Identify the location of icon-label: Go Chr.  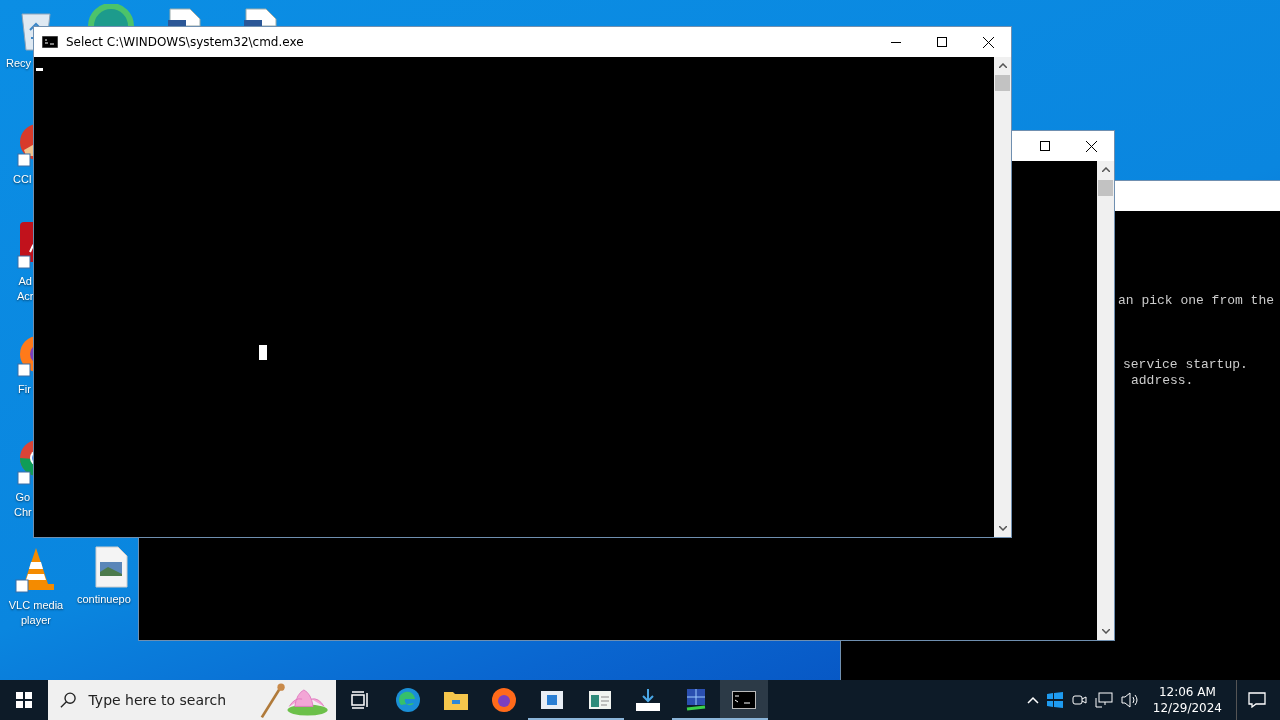
(23, 505).